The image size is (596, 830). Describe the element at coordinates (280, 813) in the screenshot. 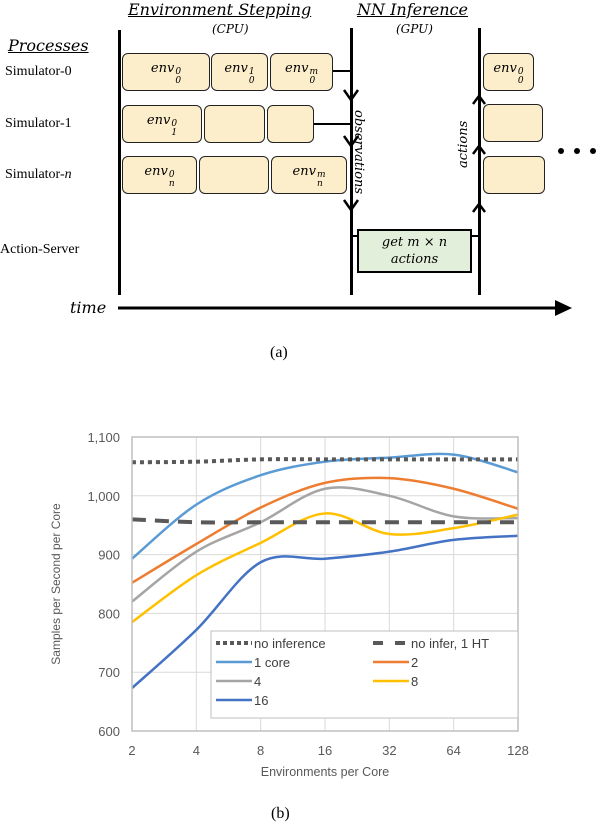

I see `caption-b: (b)` at that location.